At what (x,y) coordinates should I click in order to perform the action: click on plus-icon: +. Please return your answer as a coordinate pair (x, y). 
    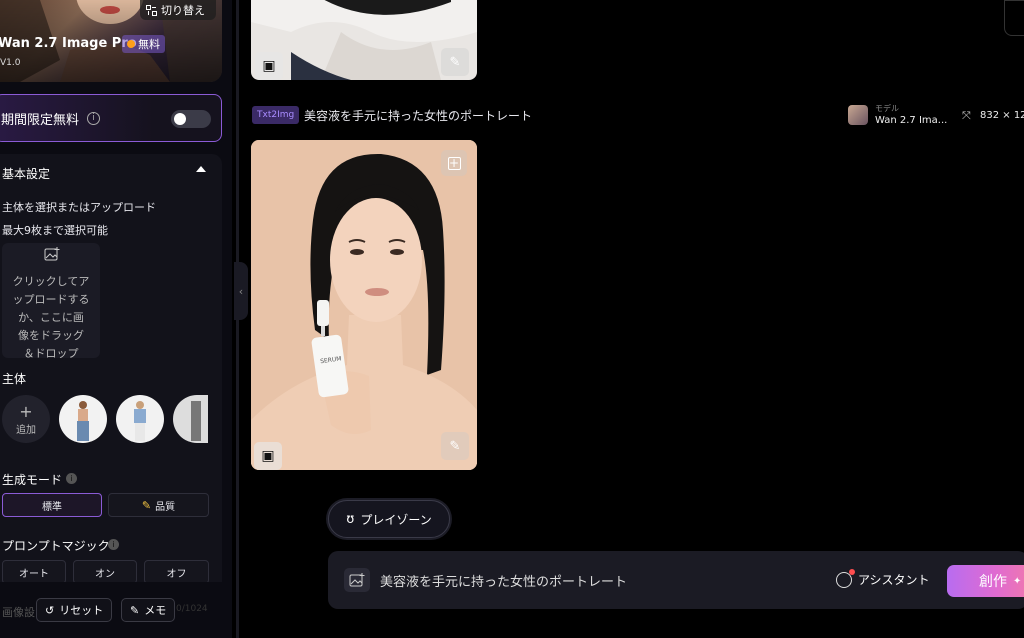
    Looking at the image, I should click on (26, 411).